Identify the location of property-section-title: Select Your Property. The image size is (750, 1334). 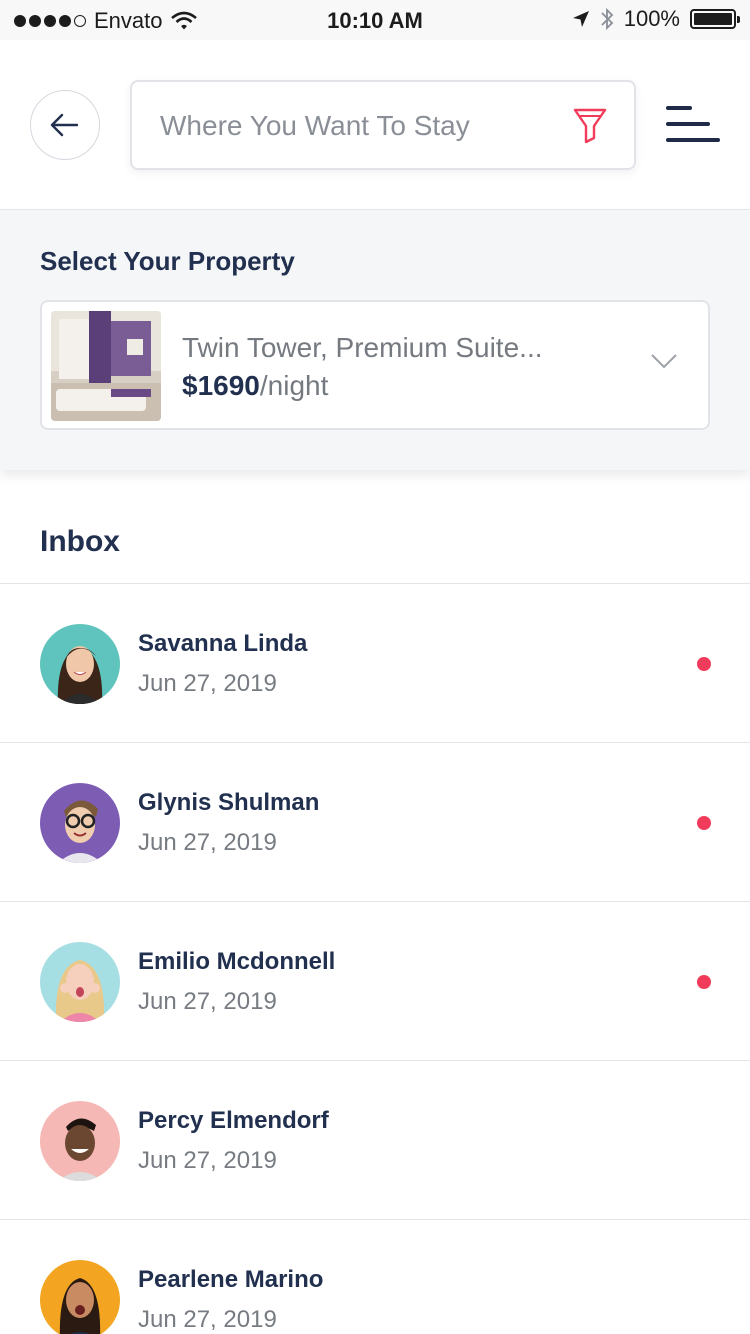
(167, 261).